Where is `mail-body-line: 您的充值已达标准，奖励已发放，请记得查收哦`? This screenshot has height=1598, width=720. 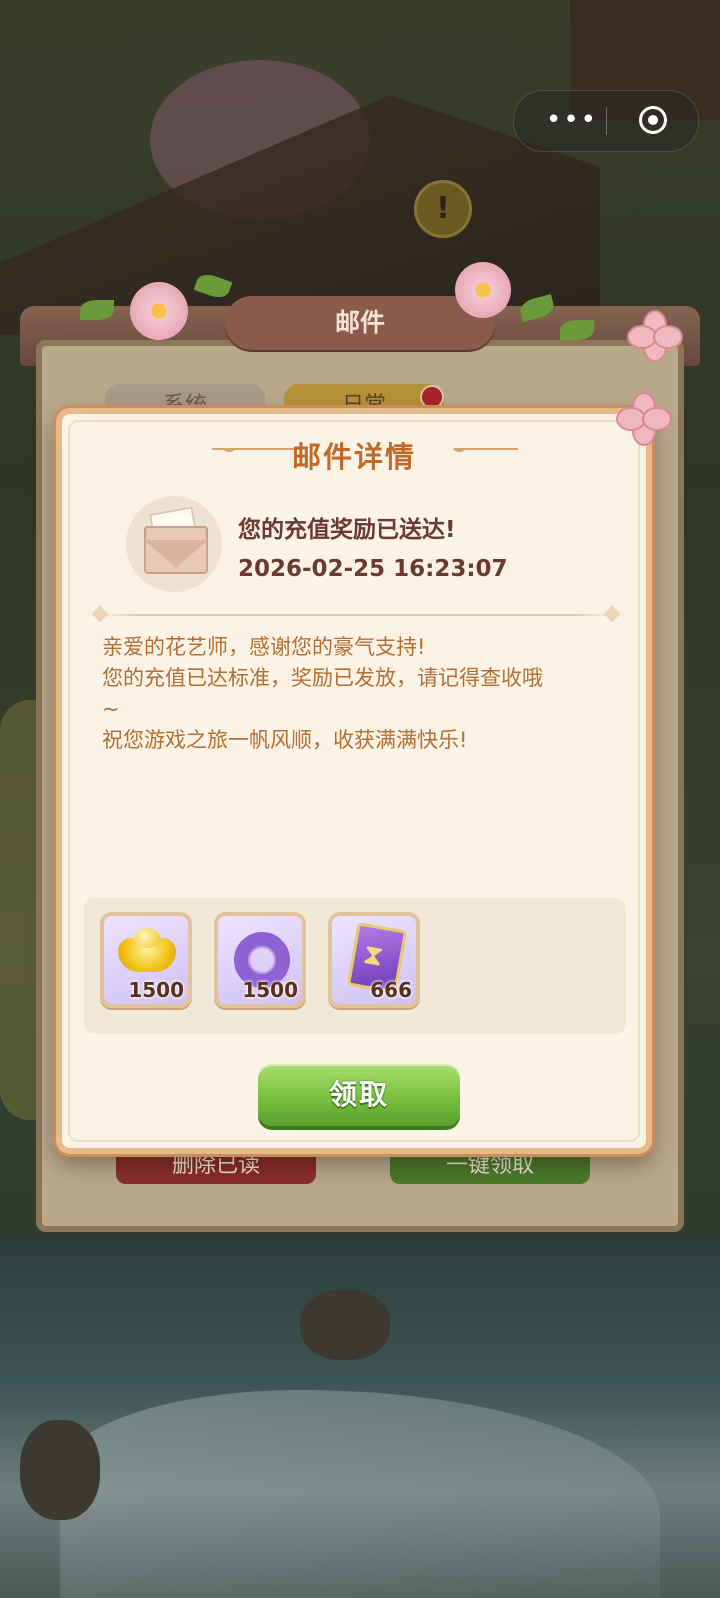
mail-body-line: 您的充值已达标准，奖励已发放，请记得查收哦 is located at coordinates (322, 678).